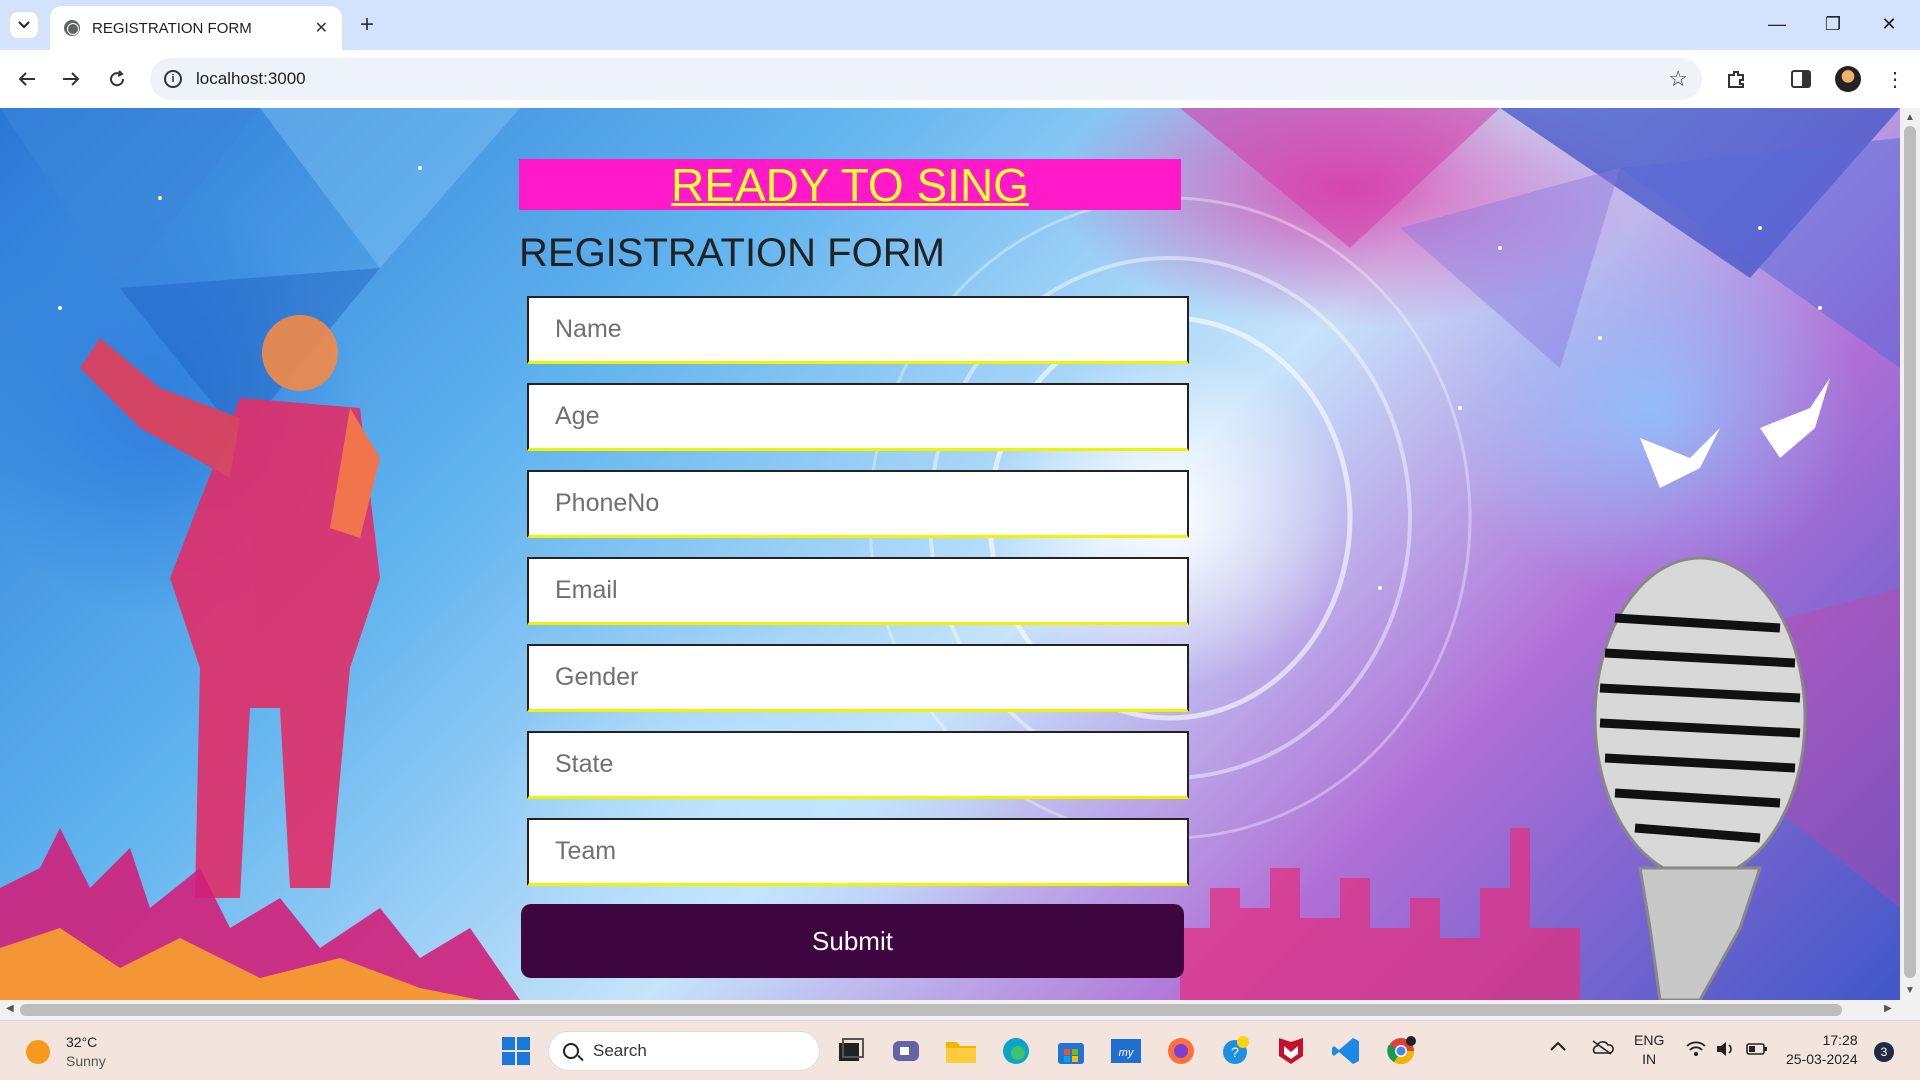 The width and height of the screenshot is (1920, 1080). I want to click on arrow-left-icon, so click(26, 79).